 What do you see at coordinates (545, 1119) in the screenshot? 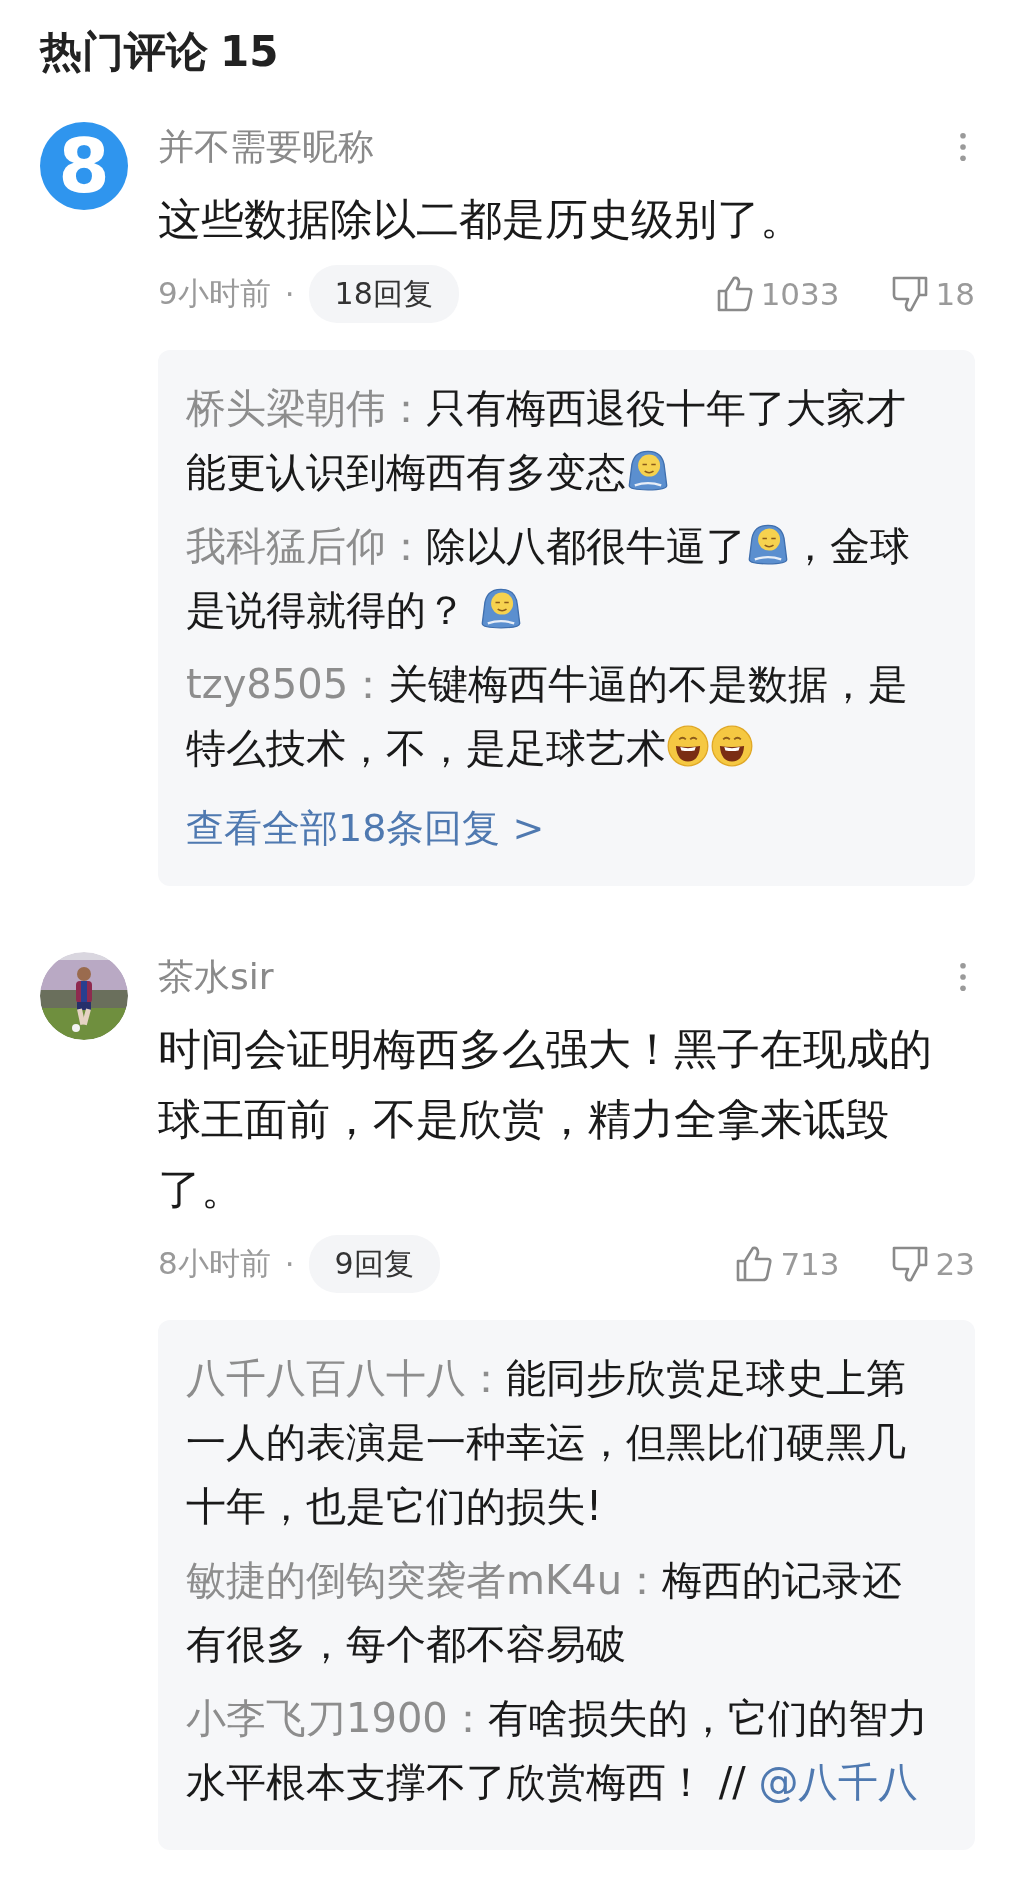
I see `comment-text: 时间会证明梅西多么强大！黑子在现成的球王面前，不是欣赏，精力全拿来诋毁了。` at bounding box center [545, 1119].